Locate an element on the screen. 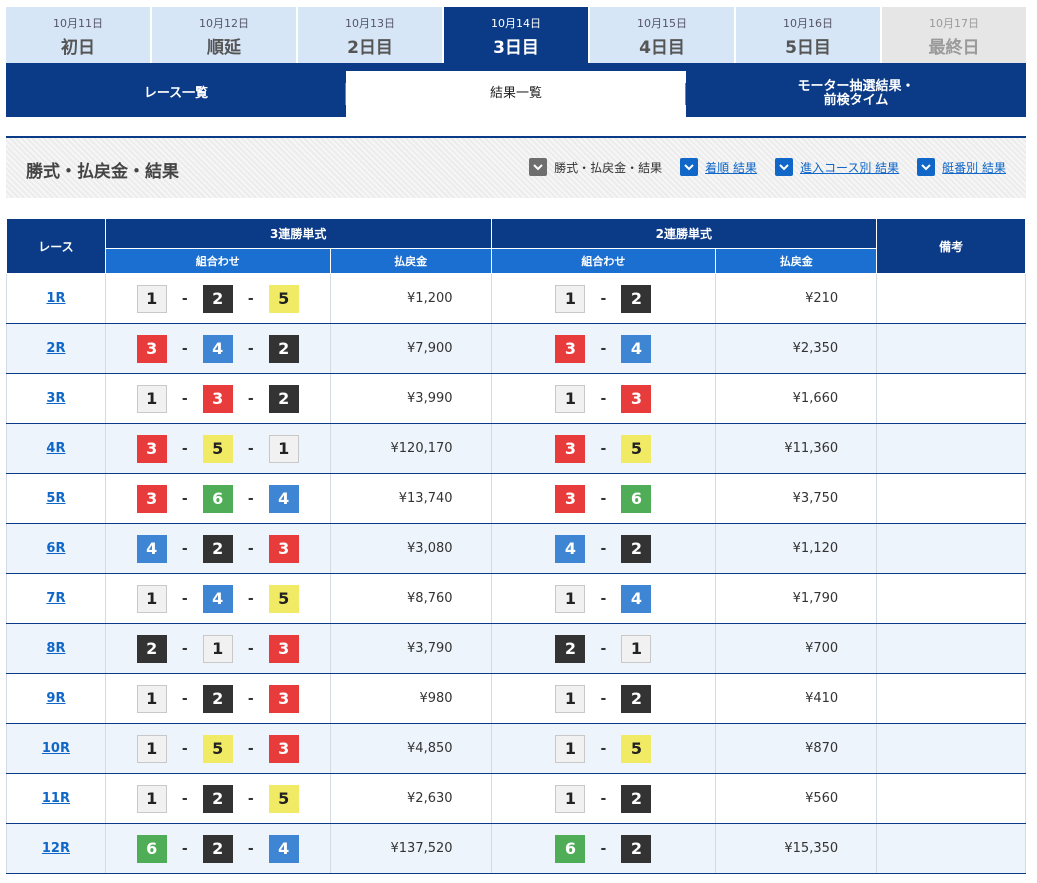 The image size is (1037, 883). day-label: 4日目 is located at coordinates (662, 48).